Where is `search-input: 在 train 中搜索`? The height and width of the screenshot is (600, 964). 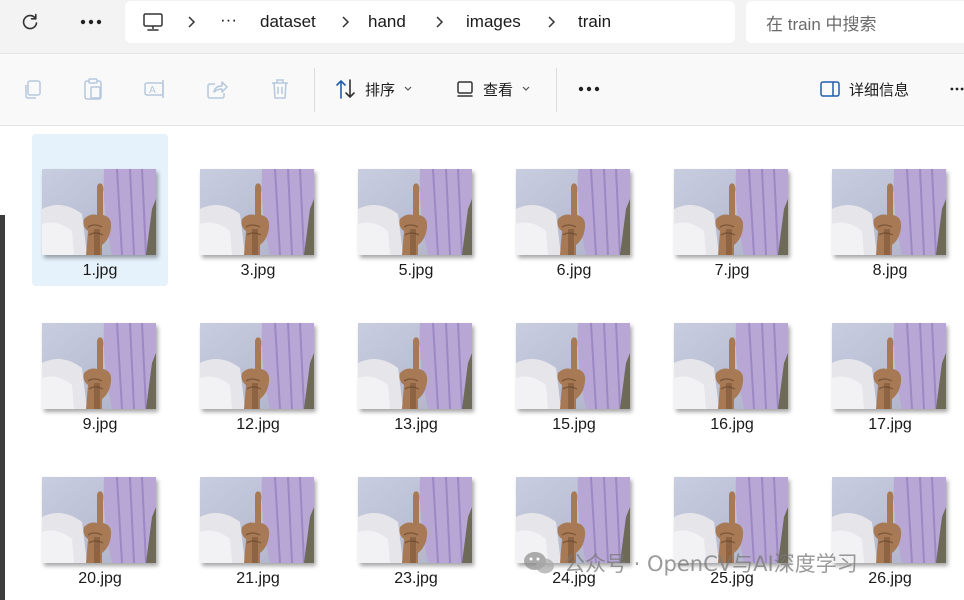 search-input: 在 train 中搜索 is located at coordinates (855, 22).